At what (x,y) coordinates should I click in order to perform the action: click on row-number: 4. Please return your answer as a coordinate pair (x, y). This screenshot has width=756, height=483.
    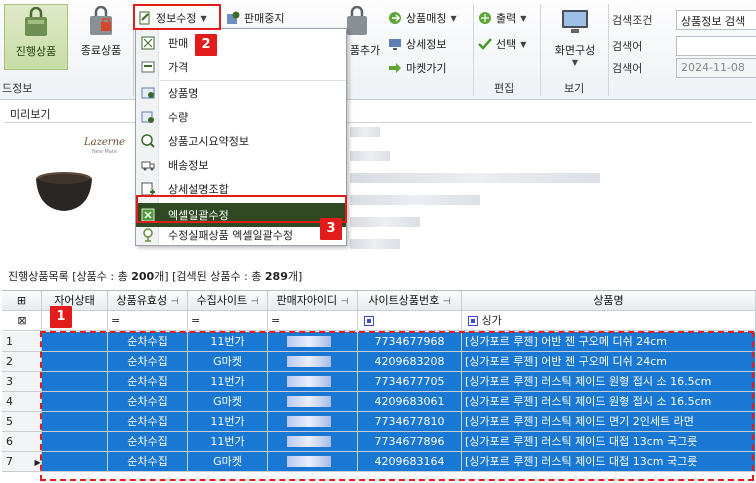
    Looking at the image, I should click on (22, 402).